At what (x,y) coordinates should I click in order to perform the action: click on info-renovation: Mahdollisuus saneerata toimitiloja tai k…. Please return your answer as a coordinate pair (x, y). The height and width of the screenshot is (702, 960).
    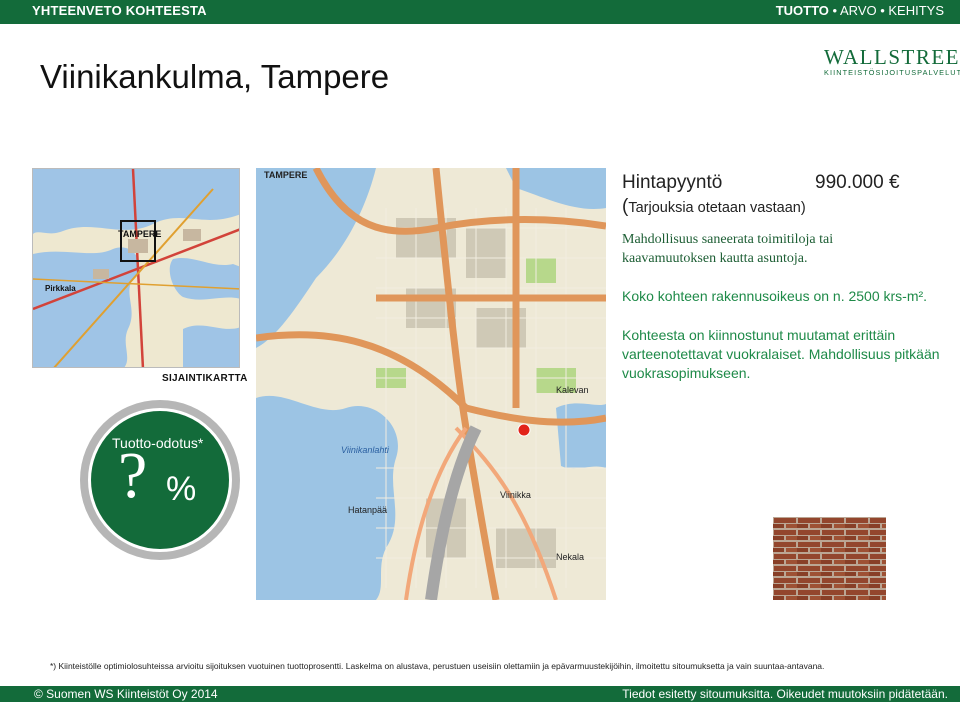
    Looking at the image, I should click on (728, 249).